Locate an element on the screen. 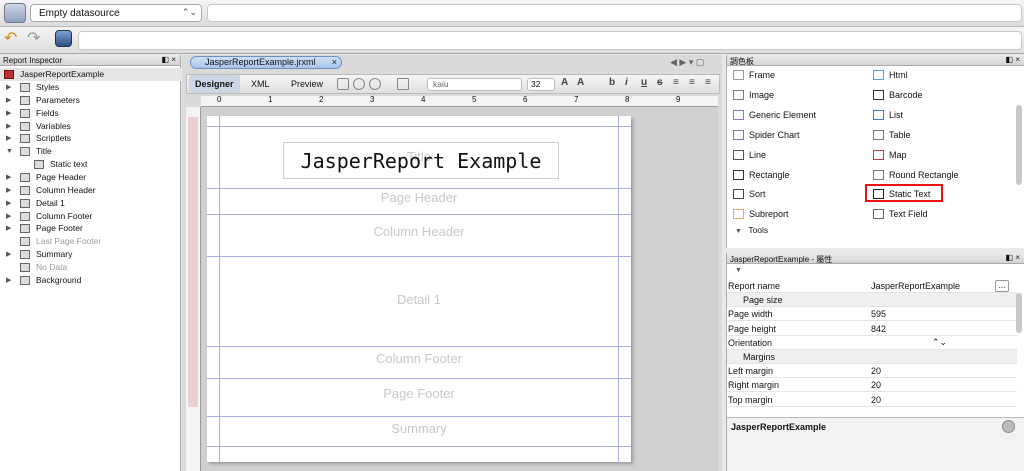 Image resolution: width=1024 pixels, height=471 pixels. italic-icon: i is located at coordinates (626, 82).